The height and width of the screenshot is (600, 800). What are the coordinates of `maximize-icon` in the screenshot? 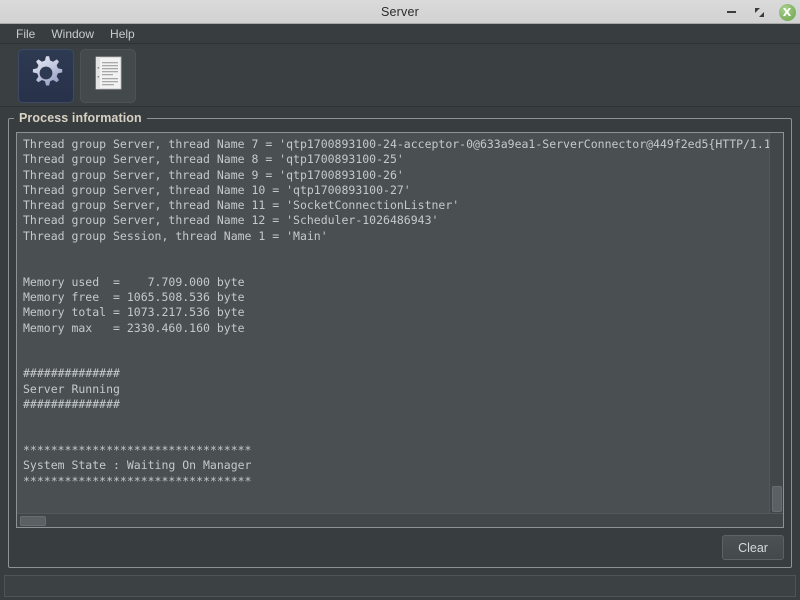 It's located at (759, 12).